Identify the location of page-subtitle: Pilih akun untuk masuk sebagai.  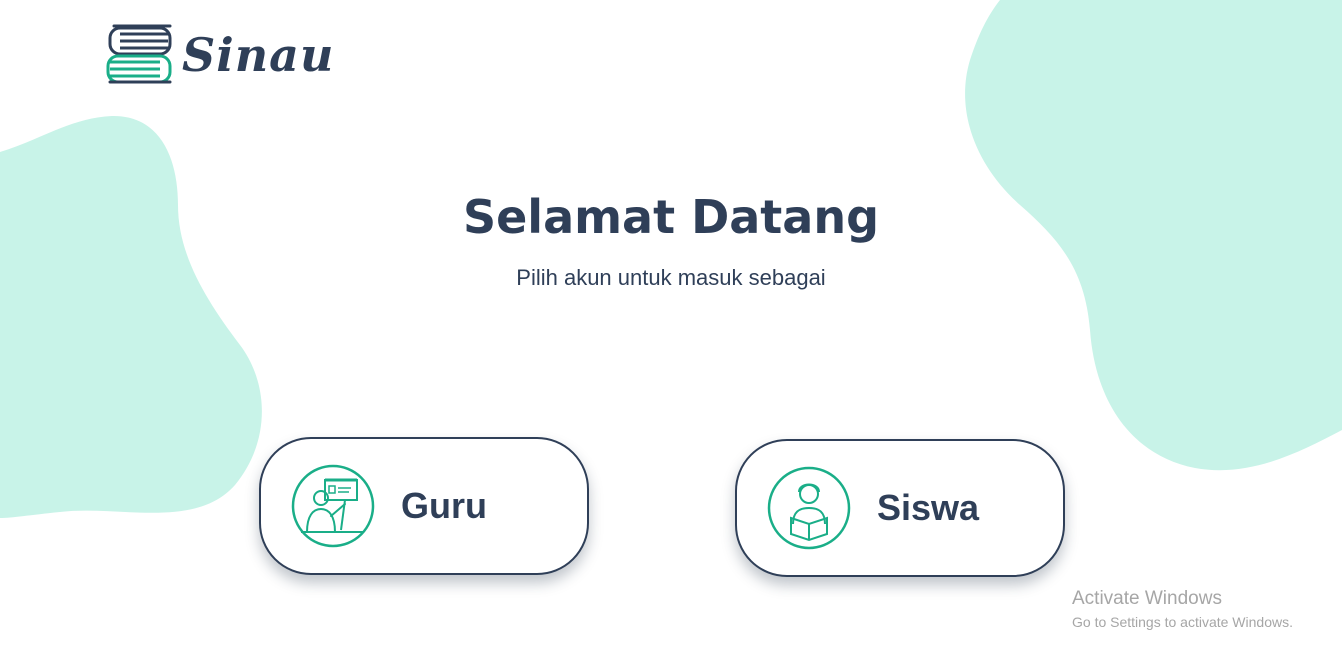
(671, 277).